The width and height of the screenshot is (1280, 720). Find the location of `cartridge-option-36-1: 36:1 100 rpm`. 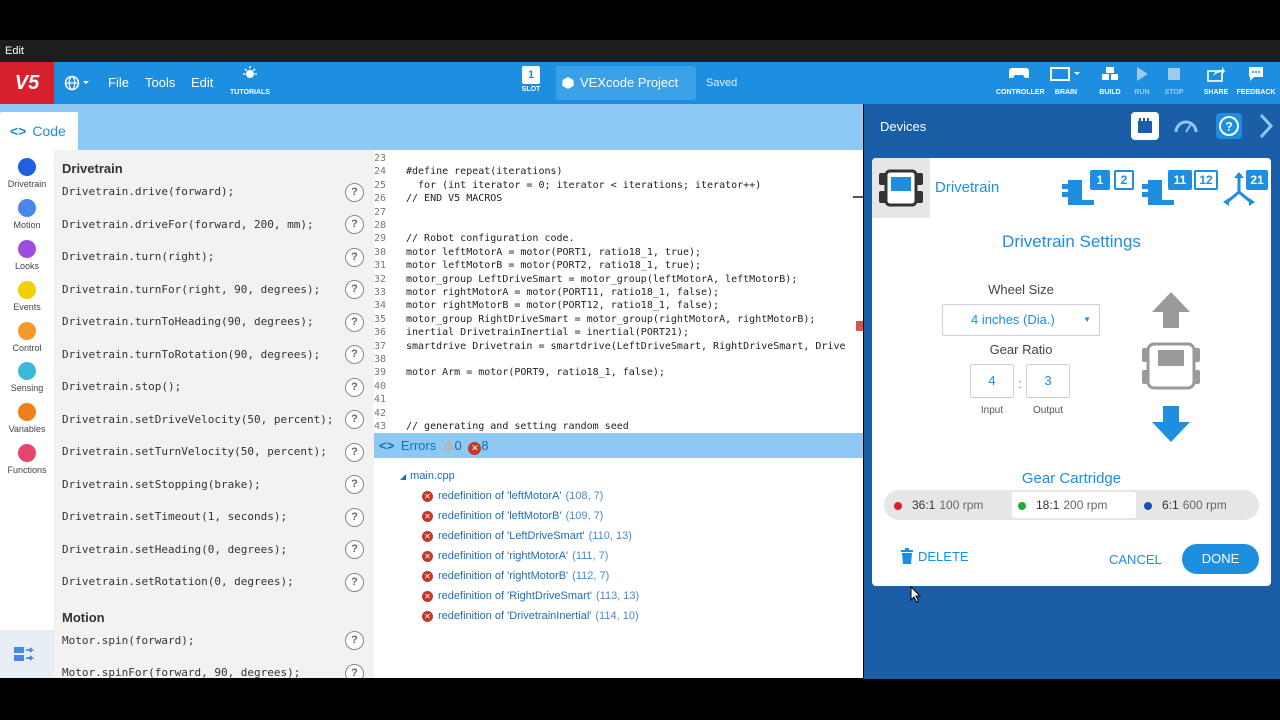

cartridge-option-36-1: 36:1 100 rpm is located at coordinates (938, 505).